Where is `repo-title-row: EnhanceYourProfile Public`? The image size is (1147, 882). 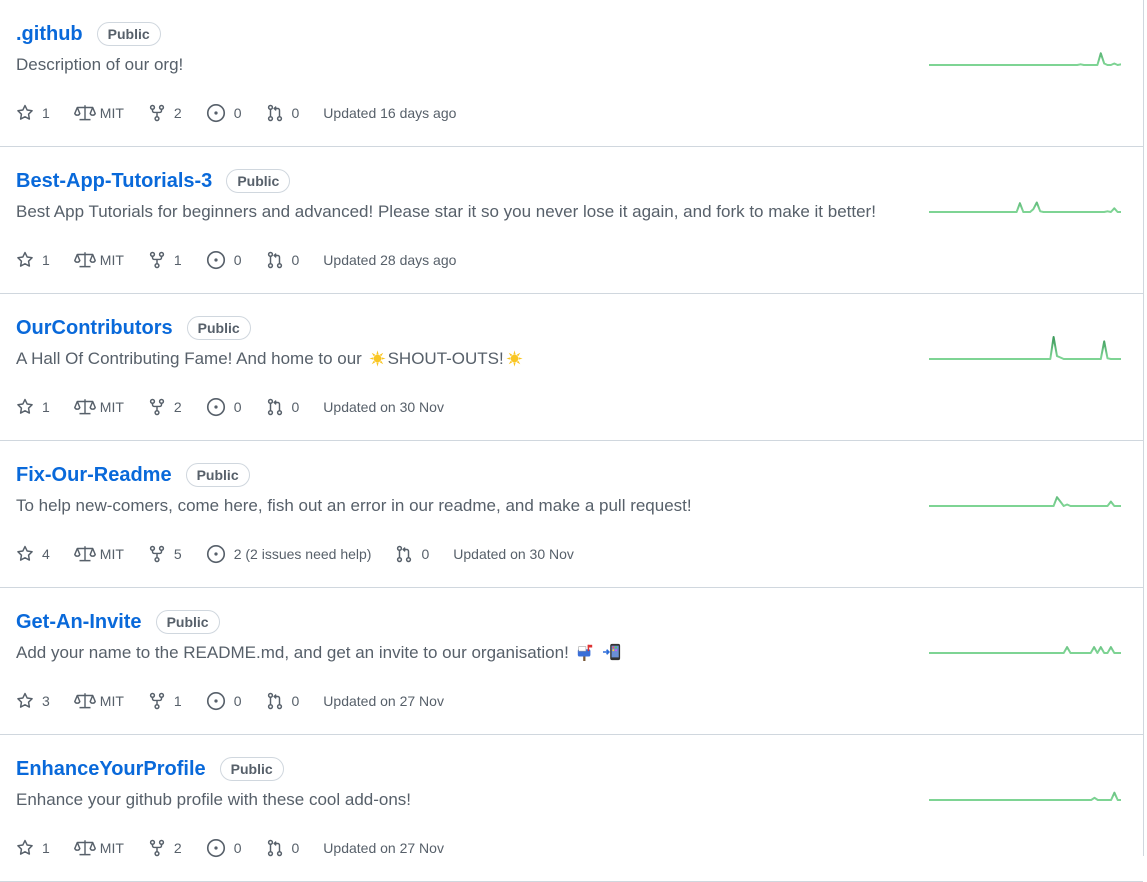
repo-title-row: EnhanceYourProfile Public is located at coordinates (150, 769).